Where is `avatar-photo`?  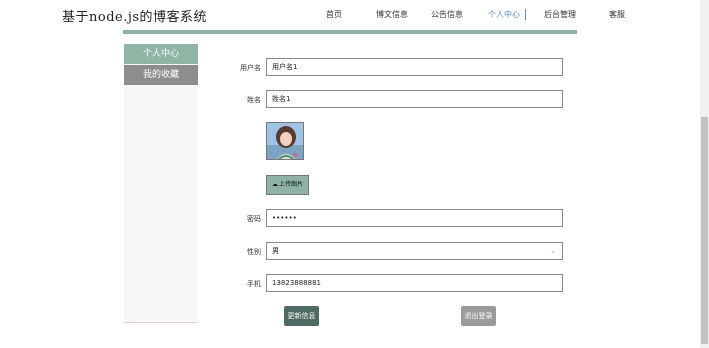 avatar-photo is located at coordinates (285, 141).